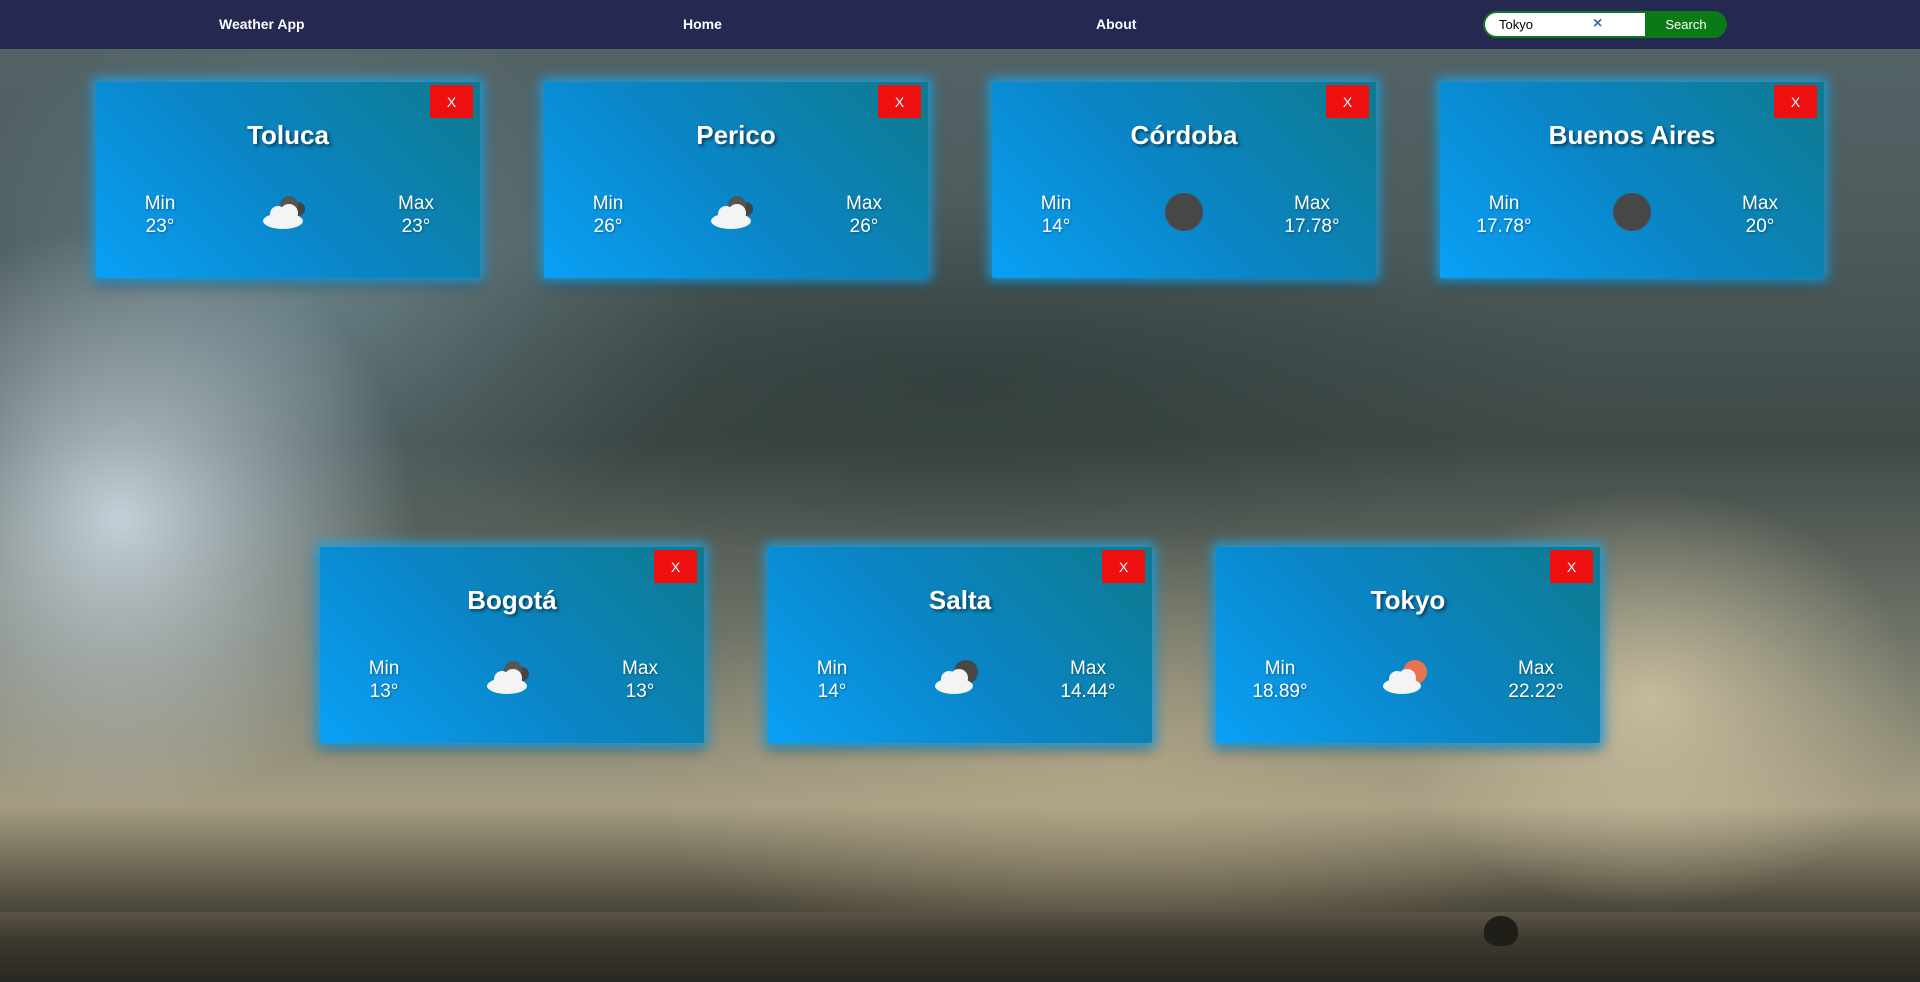 The width and height of the screenshot is (1920, 982). What do you see at coordinates (864, 226) in the screenshot?
I see `max-value: 26°` at bounding box center [864, 226].